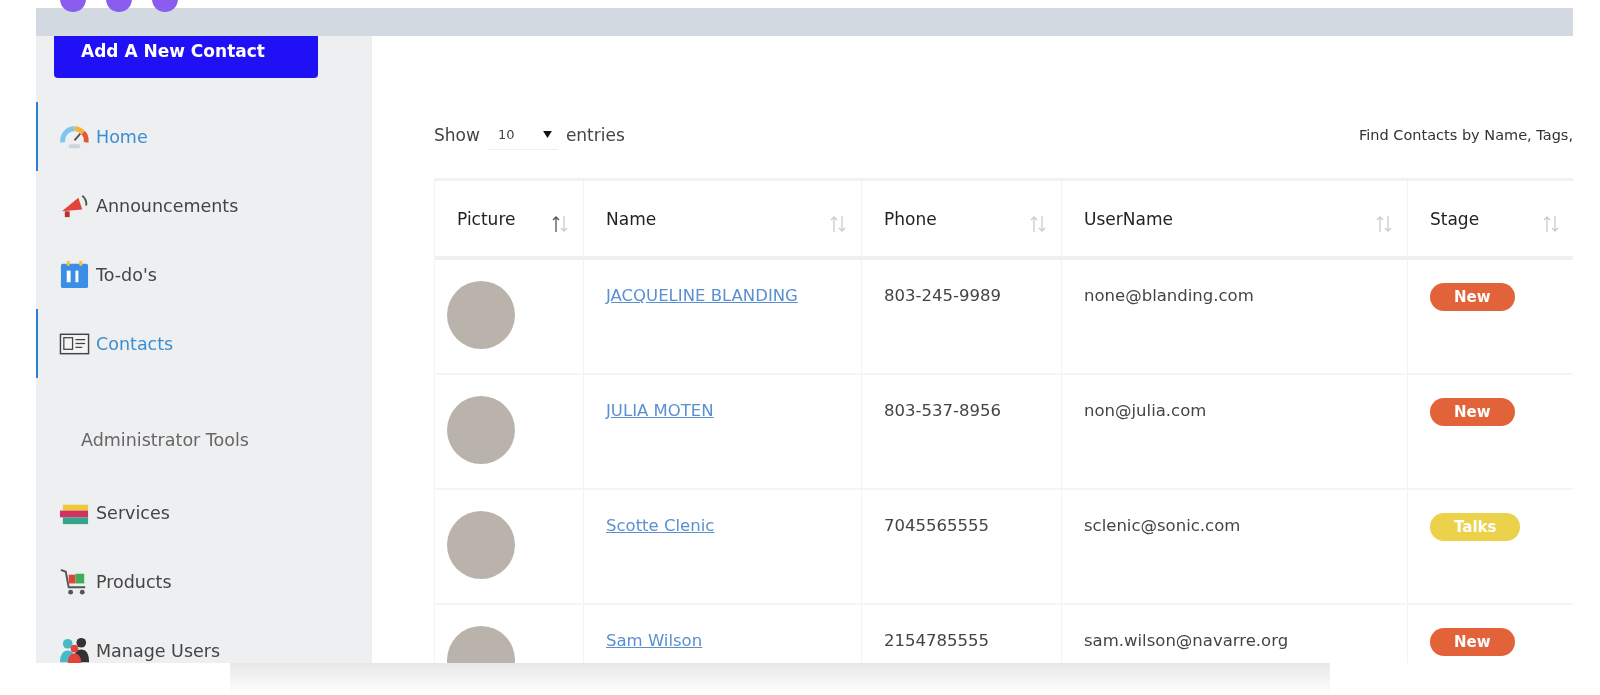 This screenshot has height=695, width=1600. What do you see at coordinates (457, 135) in the screenshot?
I see `show-label: Show` at bounding box center [457, 135].